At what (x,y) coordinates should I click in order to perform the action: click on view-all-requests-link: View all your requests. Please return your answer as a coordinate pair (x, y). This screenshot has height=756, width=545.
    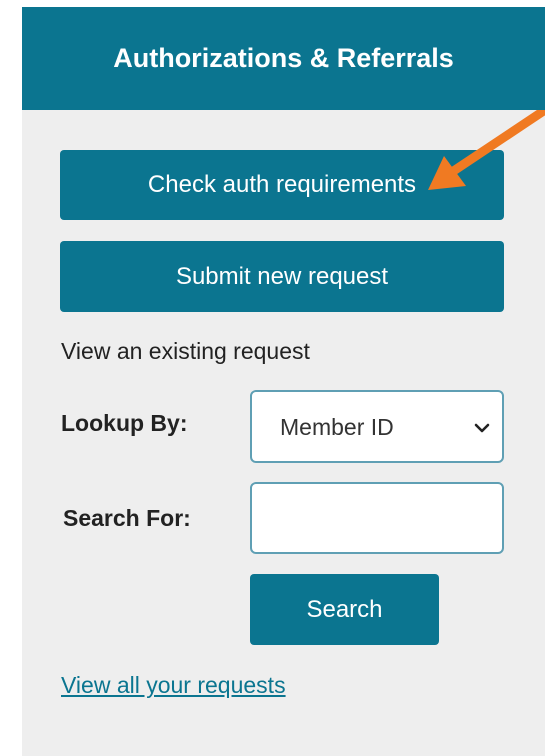
    Looking at the image, I should click on (173, 685).